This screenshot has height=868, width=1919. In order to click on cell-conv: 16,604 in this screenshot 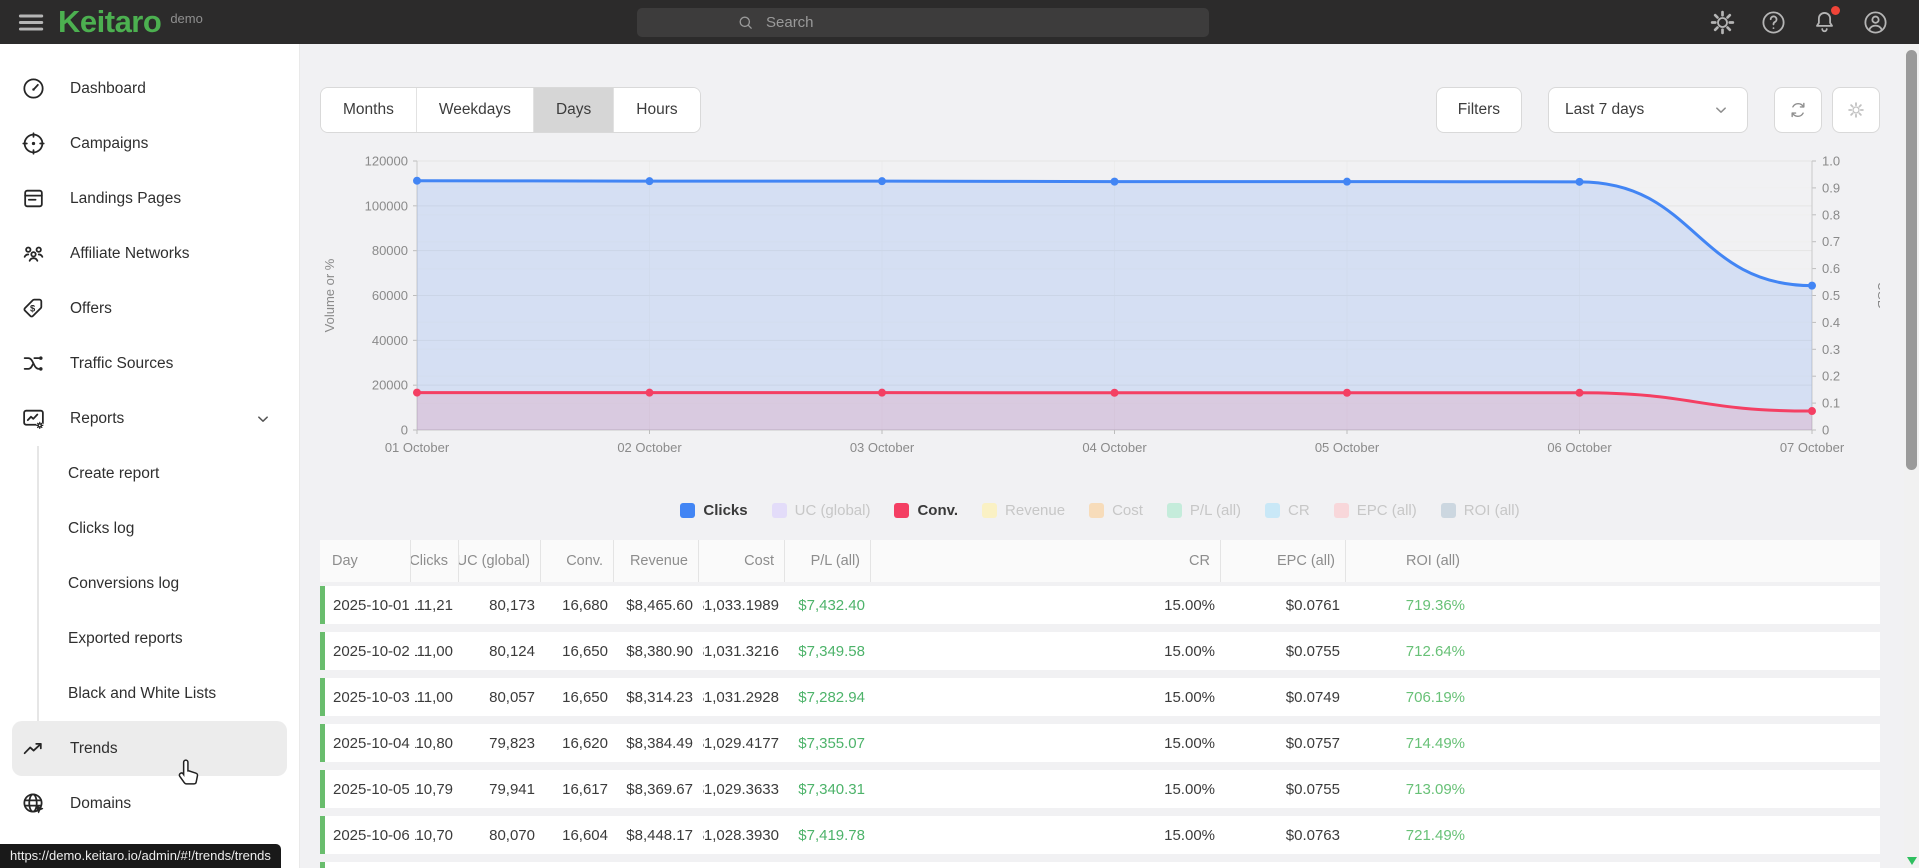, I will do `click(585, 835)`.